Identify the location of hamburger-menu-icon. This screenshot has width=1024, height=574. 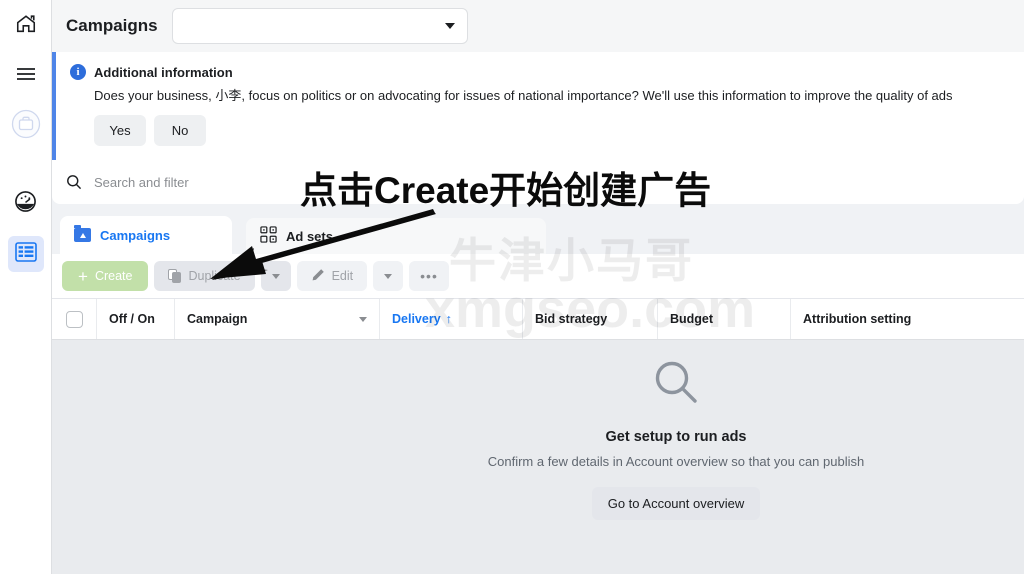
(26, 76).